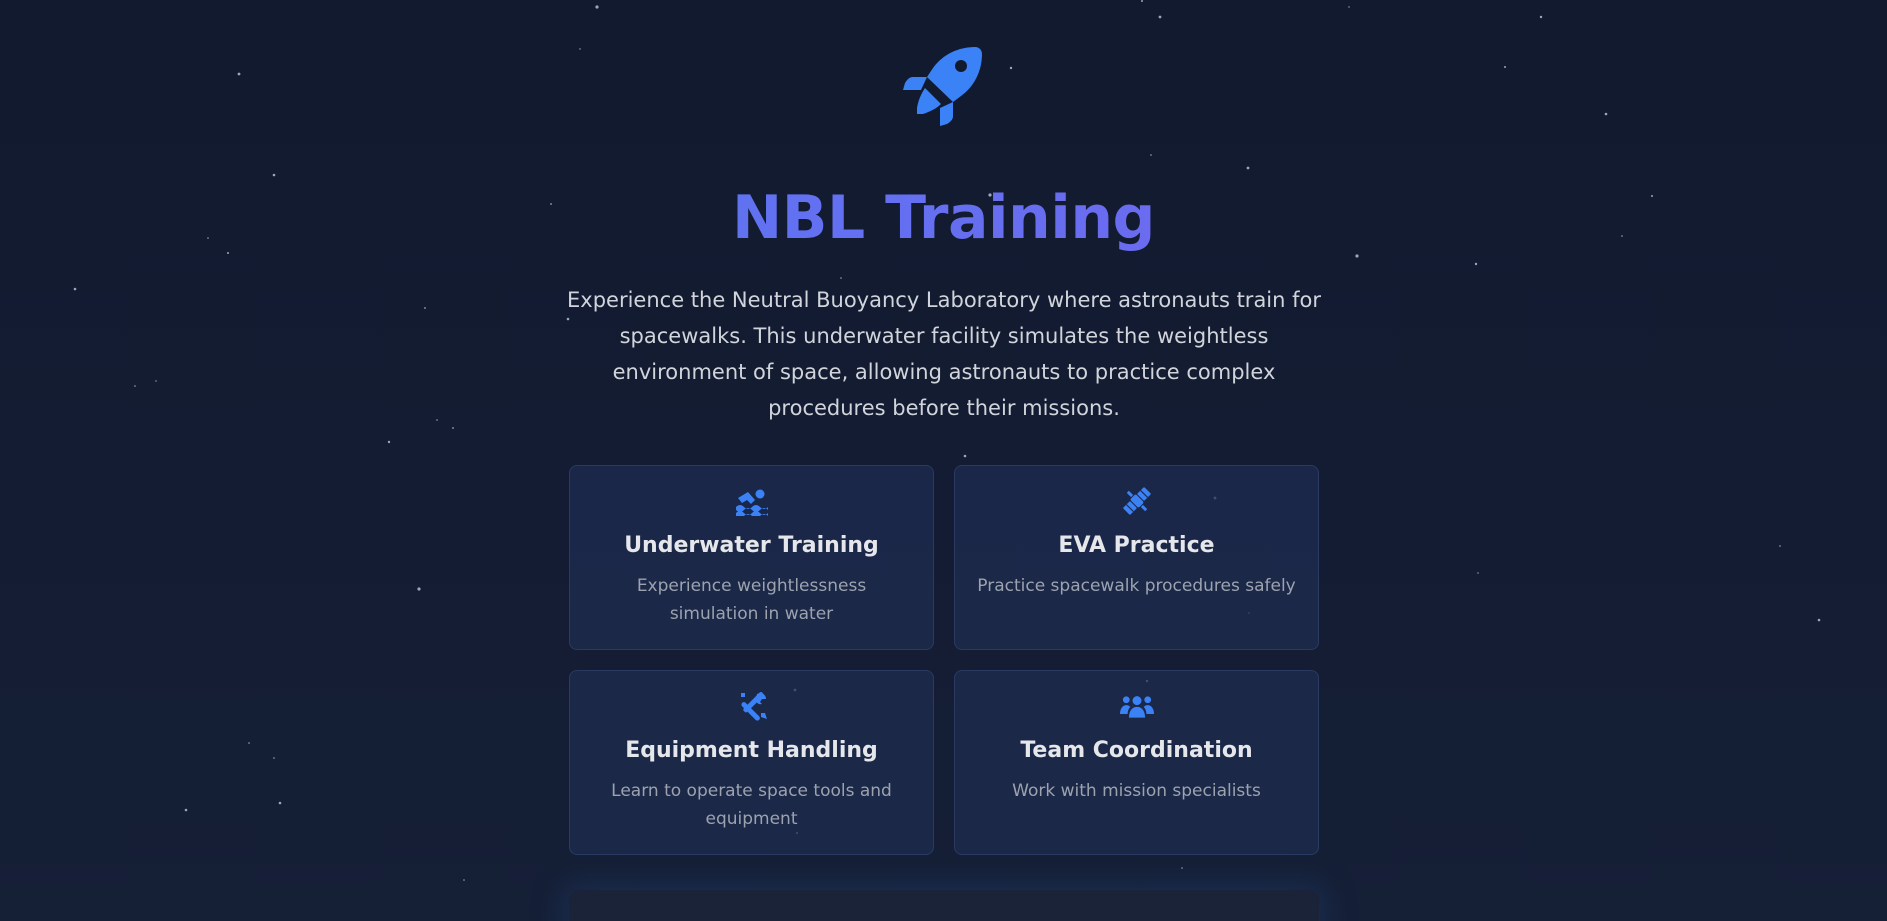 The image size is (1887, 921). What do you see at coordinates (1136, 707) in the screenshot?
I see `team-icon` at bounding box center [1136, 707].